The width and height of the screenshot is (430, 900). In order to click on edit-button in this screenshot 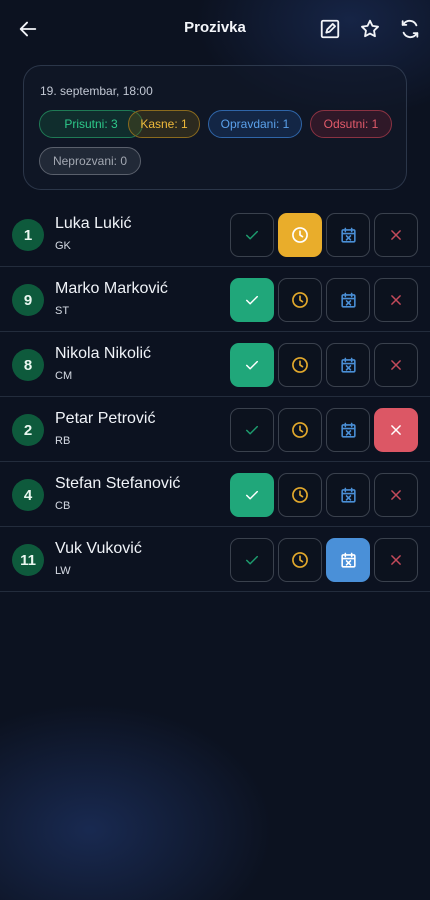, I will do `click(330, 29)`.